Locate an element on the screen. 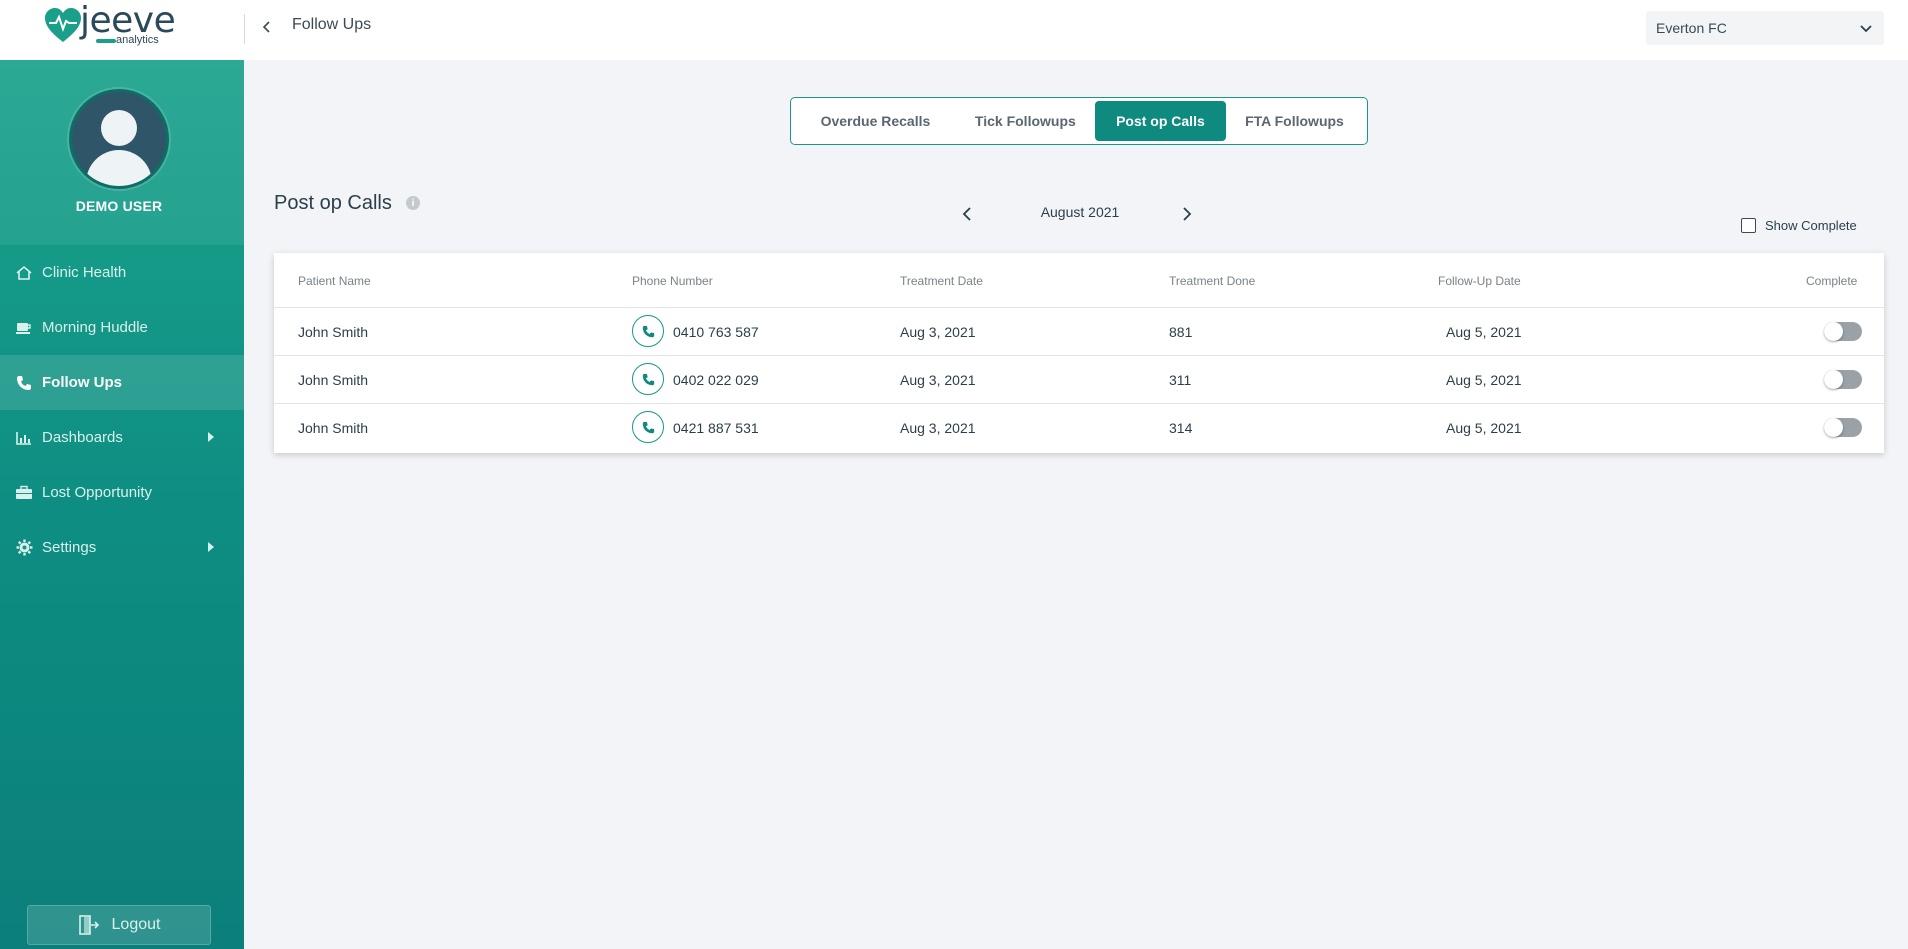  tab-post-op-calls: Post op Calls is located at coordinates (1160, 121).